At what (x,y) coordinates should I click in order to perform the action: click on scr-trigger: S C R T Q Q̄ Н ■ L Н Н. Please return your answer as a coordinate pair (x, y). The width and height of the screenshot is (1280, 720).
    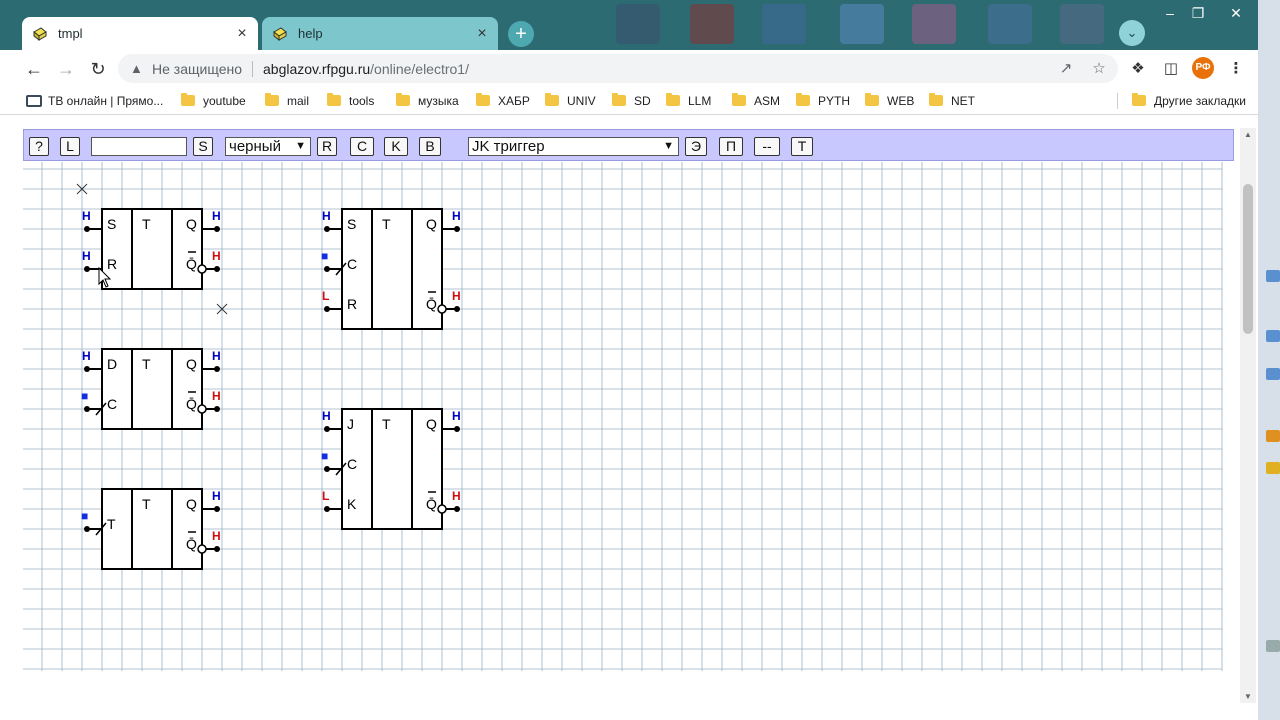
    Looking at the image, I should click on (391, 269).